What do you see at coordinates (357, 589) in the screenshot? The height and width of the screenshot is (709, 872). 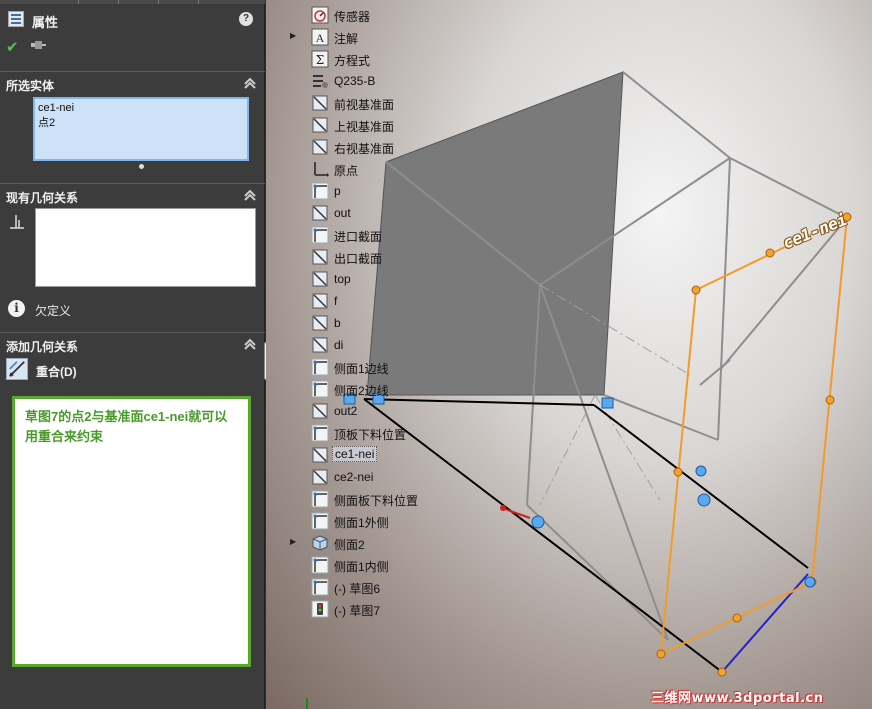 I see `tree-item-label: (-) 草图6` at bounding box center [357, 589].